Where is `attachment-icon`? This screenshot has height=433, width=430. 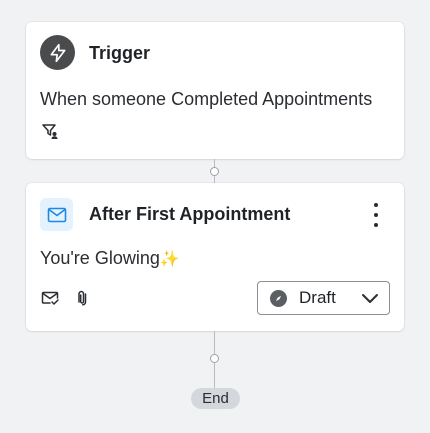 attachment-icon is located at coordinates (82, 298).